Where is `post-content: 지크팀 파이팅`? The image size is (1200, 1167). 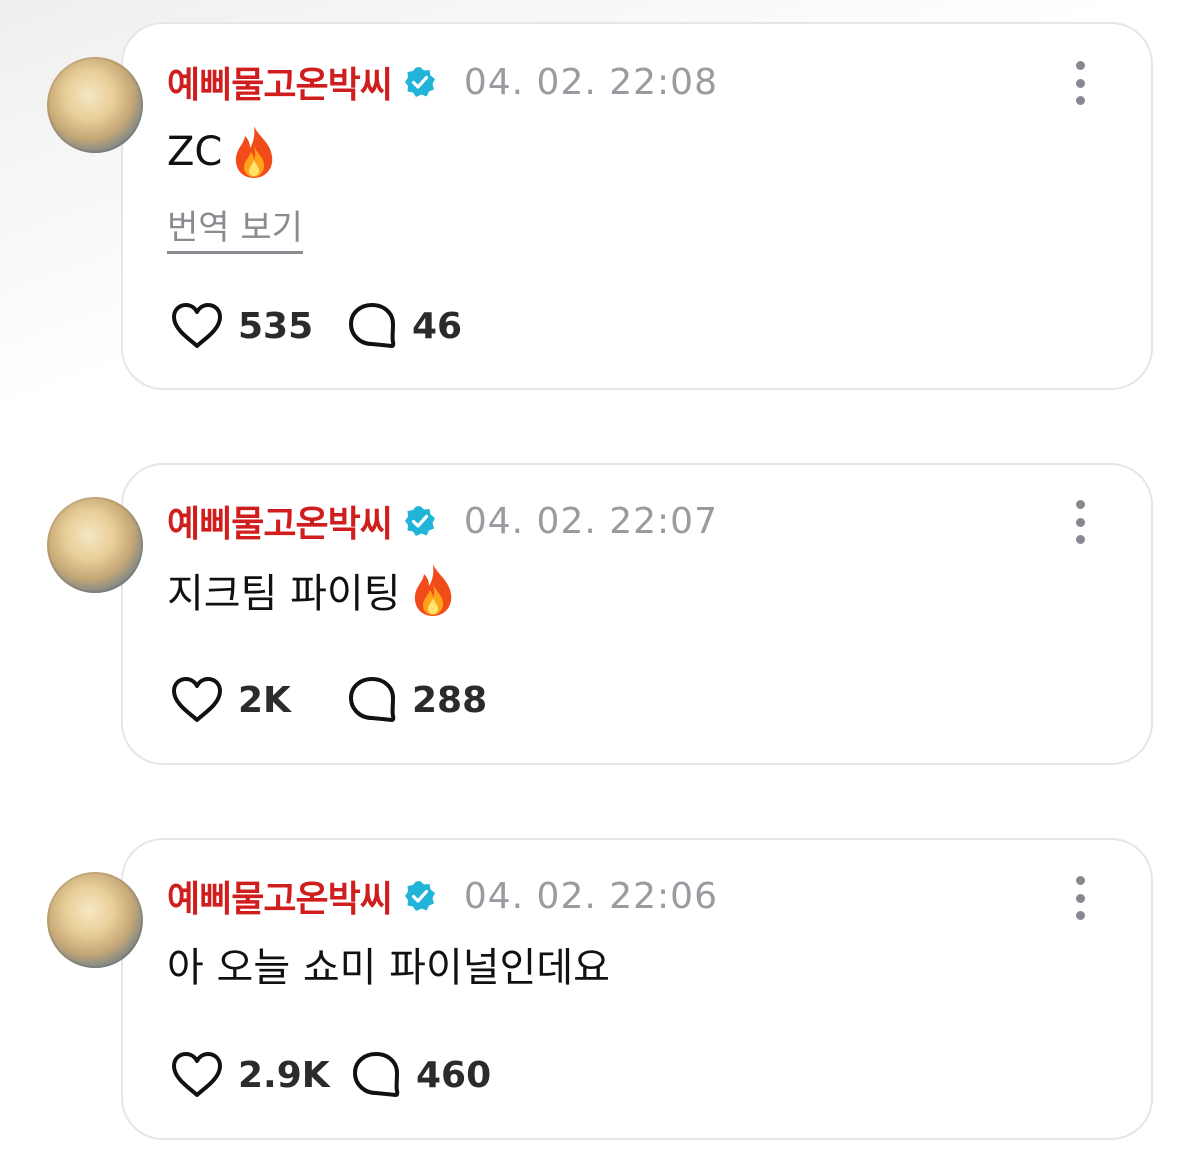 post-content: 지크팀 파이팅 is located at coordinates (312, 590).